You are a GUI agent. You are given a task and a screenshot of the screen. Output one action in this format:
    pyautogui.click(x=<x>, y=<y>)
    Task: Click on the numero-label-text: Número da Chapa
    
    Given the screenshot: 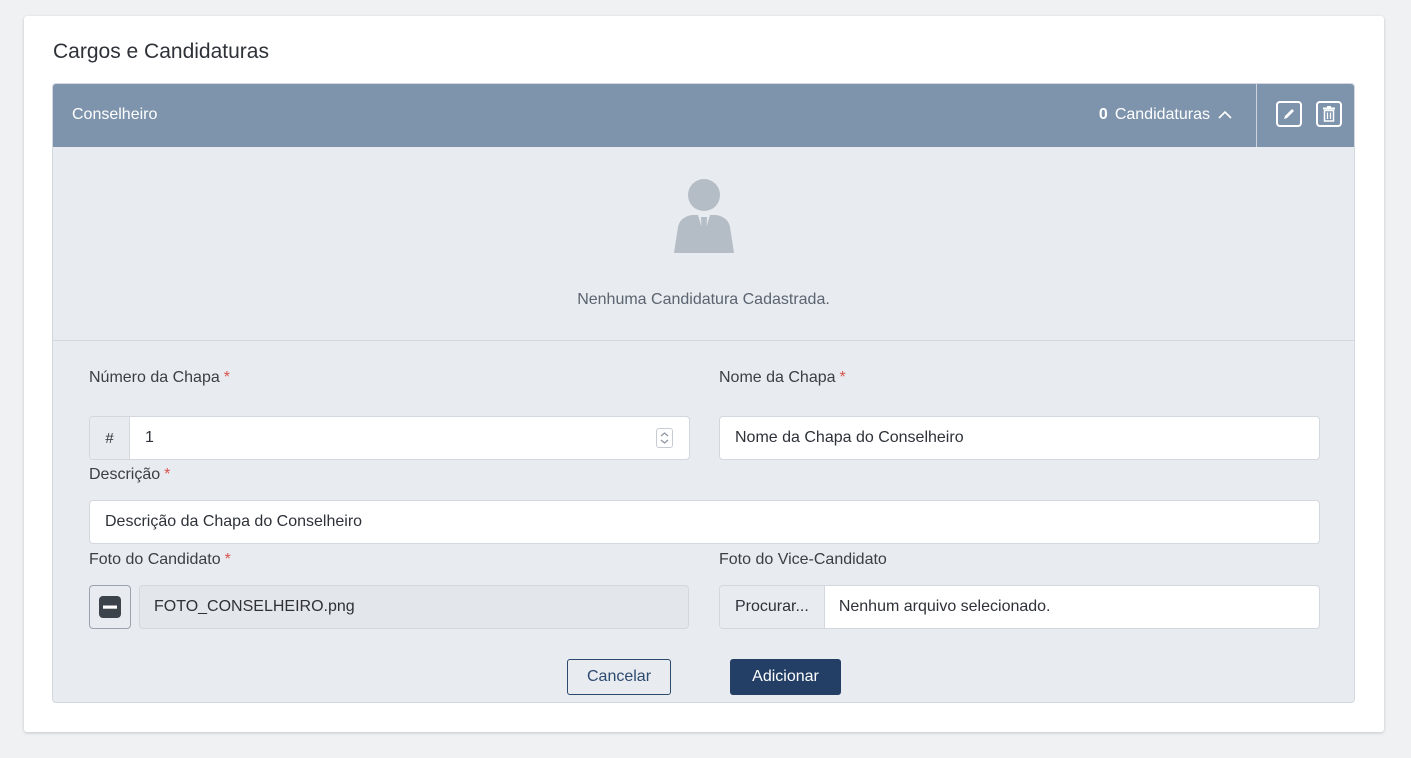 What is the action you would take?
    pyautogui.click(x=154, y=377)
    